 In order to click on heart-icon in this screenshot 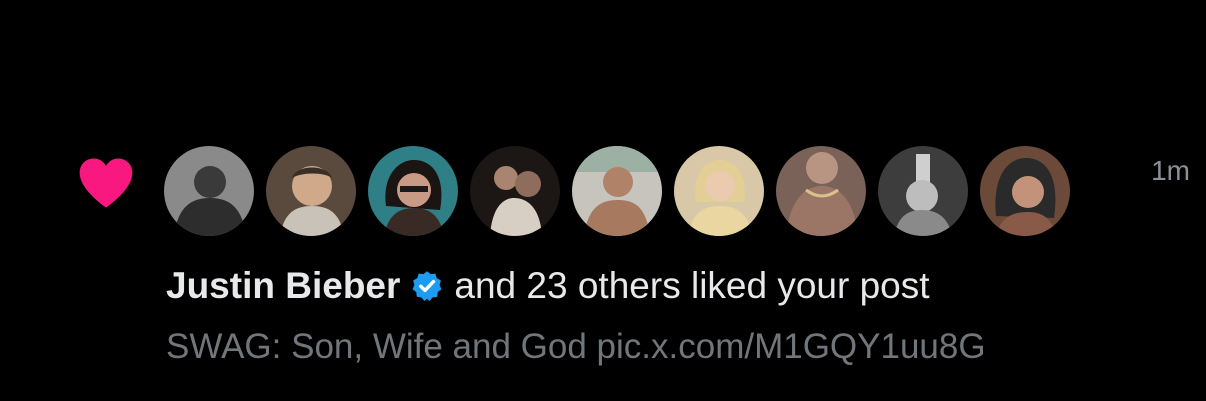, I will do `click(106, 183)`.